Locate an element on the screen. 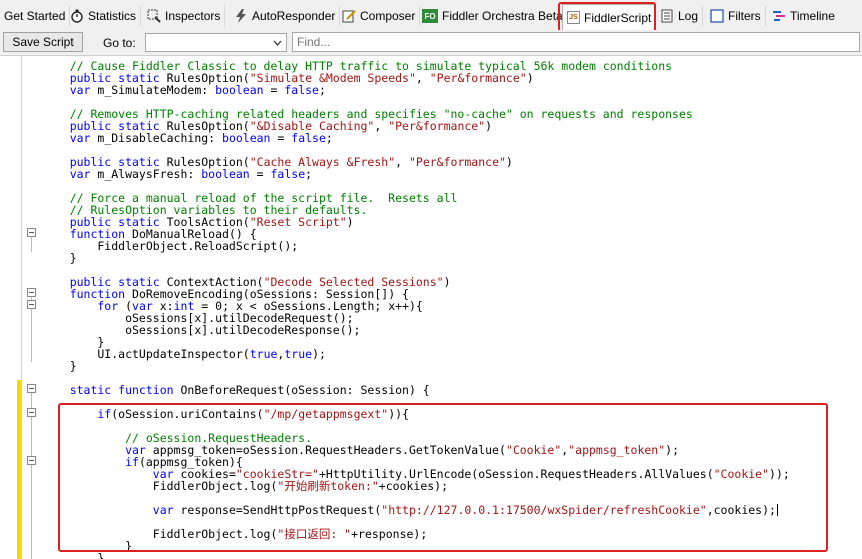 The width and height of the screenshot is (862, 559). code-token: OnBeforeRequest(oSession: Session) { is located at coordinates (305, 390).